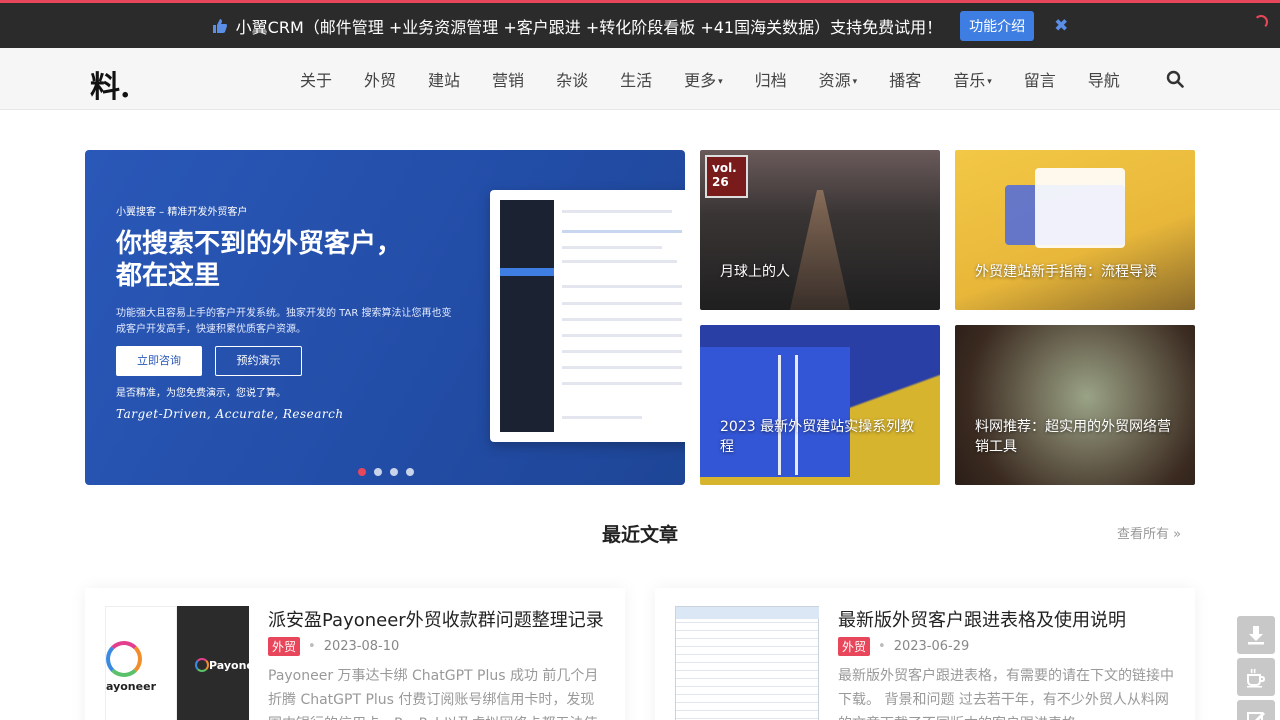 The height and width of the screenshot is (720, 1280). Describe the element at coordinates (905, 79) in the screenshot. I see `nav-item-podcast: 播客` at that location.